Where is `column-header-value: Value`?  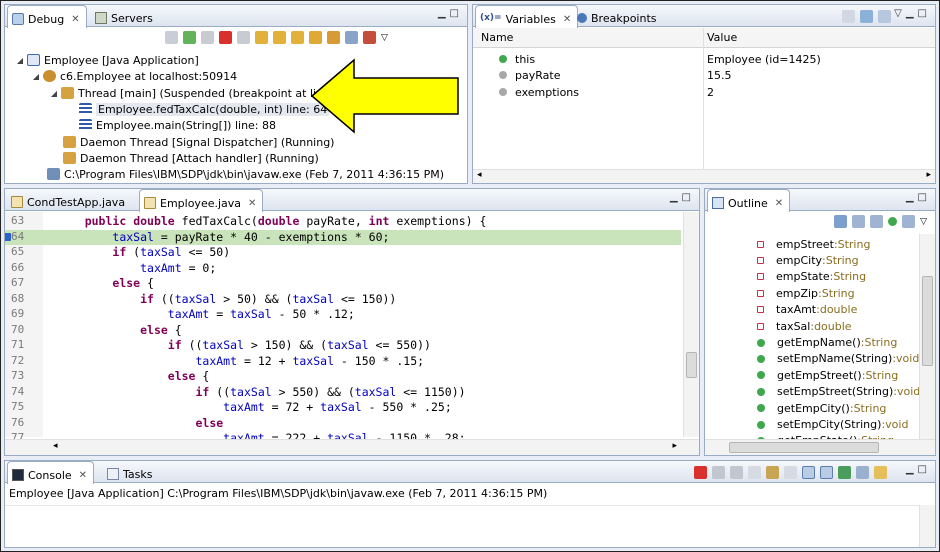
column-header-value: Value is located at coordinates (722, 37).